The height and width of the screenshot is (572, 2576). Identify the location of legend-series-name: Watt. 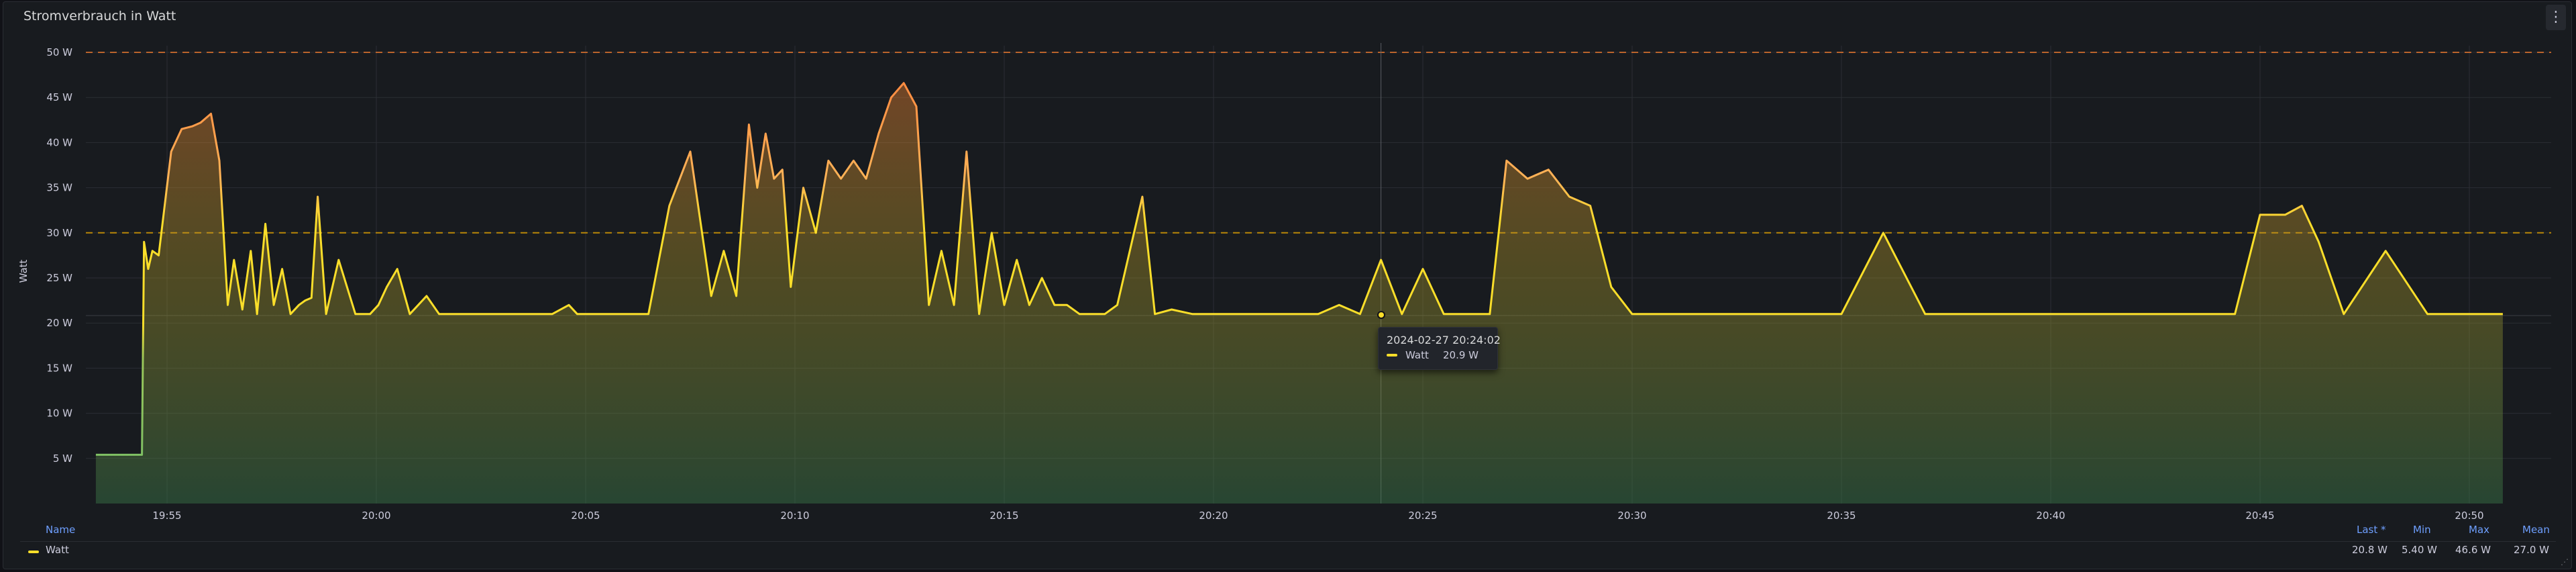
(57, 550).